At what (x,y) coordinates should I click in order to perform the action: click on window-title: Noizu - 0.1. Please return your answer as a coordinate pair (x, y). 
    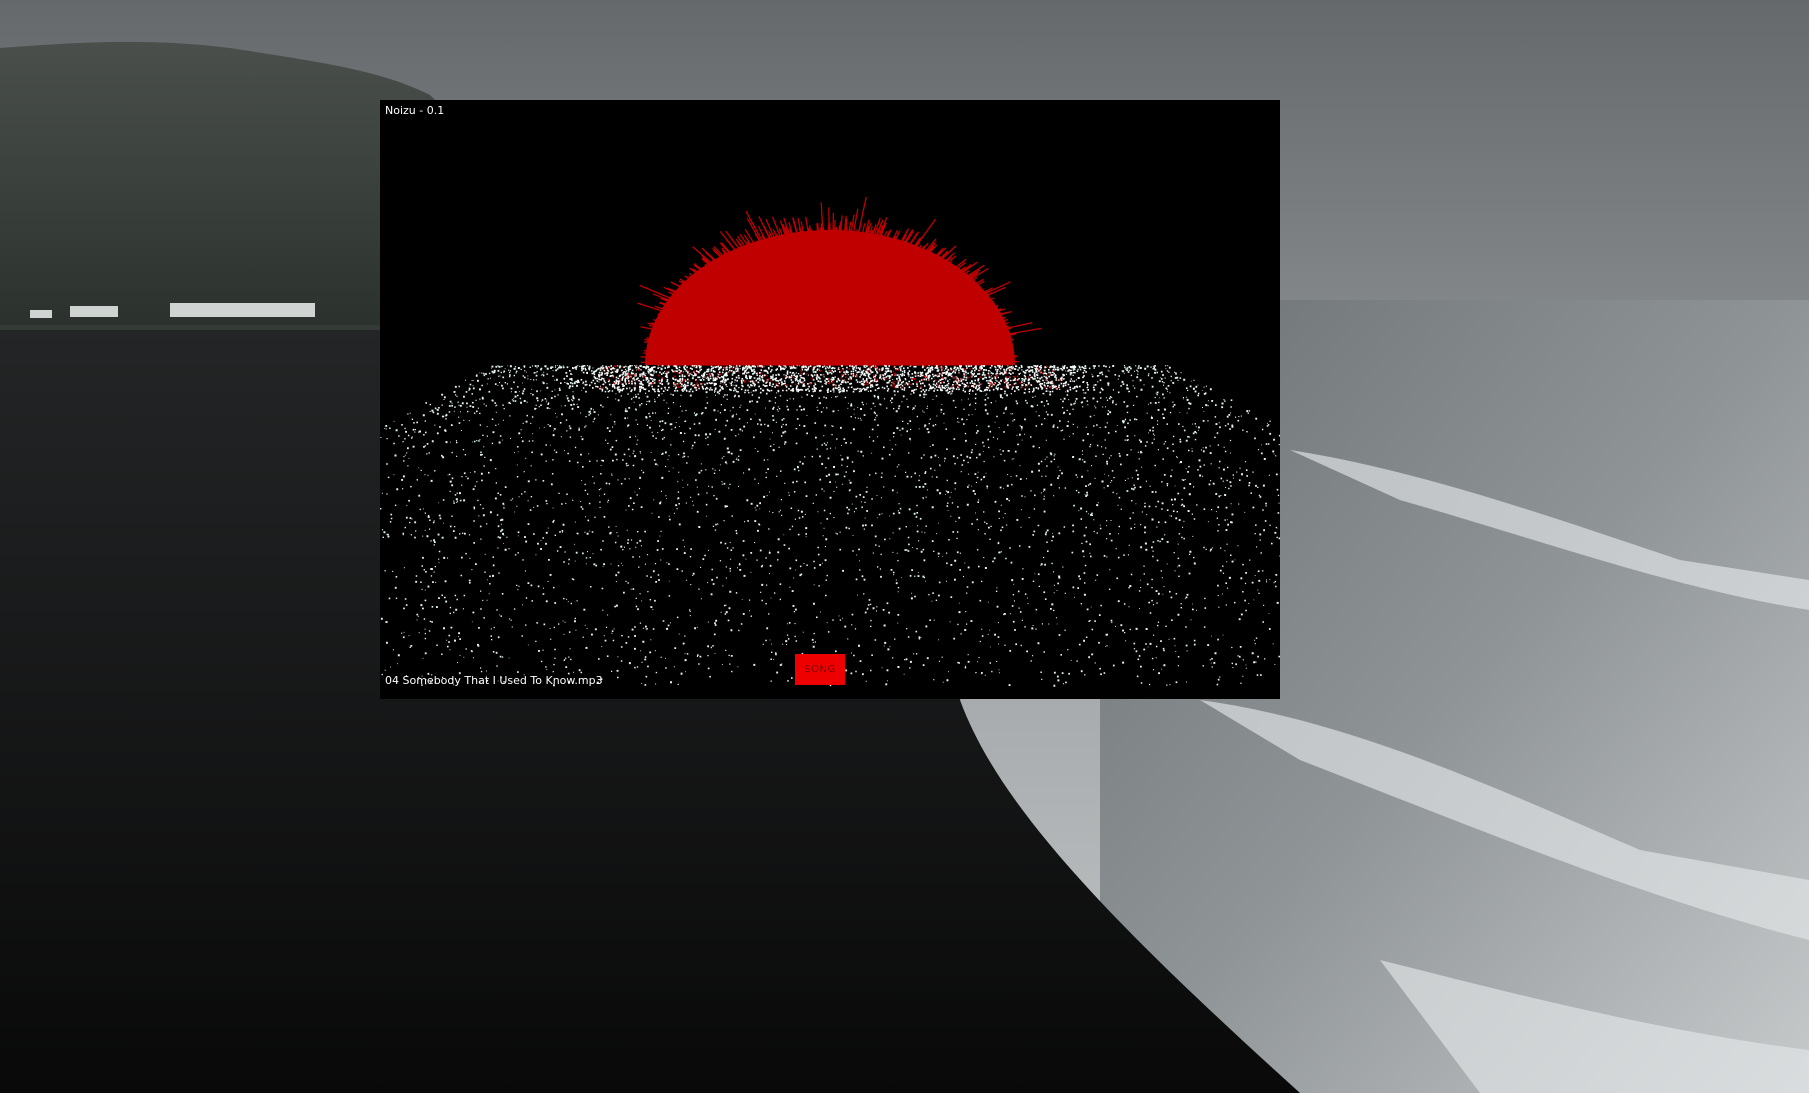
    Looking at the image, I should click on (415, 110).